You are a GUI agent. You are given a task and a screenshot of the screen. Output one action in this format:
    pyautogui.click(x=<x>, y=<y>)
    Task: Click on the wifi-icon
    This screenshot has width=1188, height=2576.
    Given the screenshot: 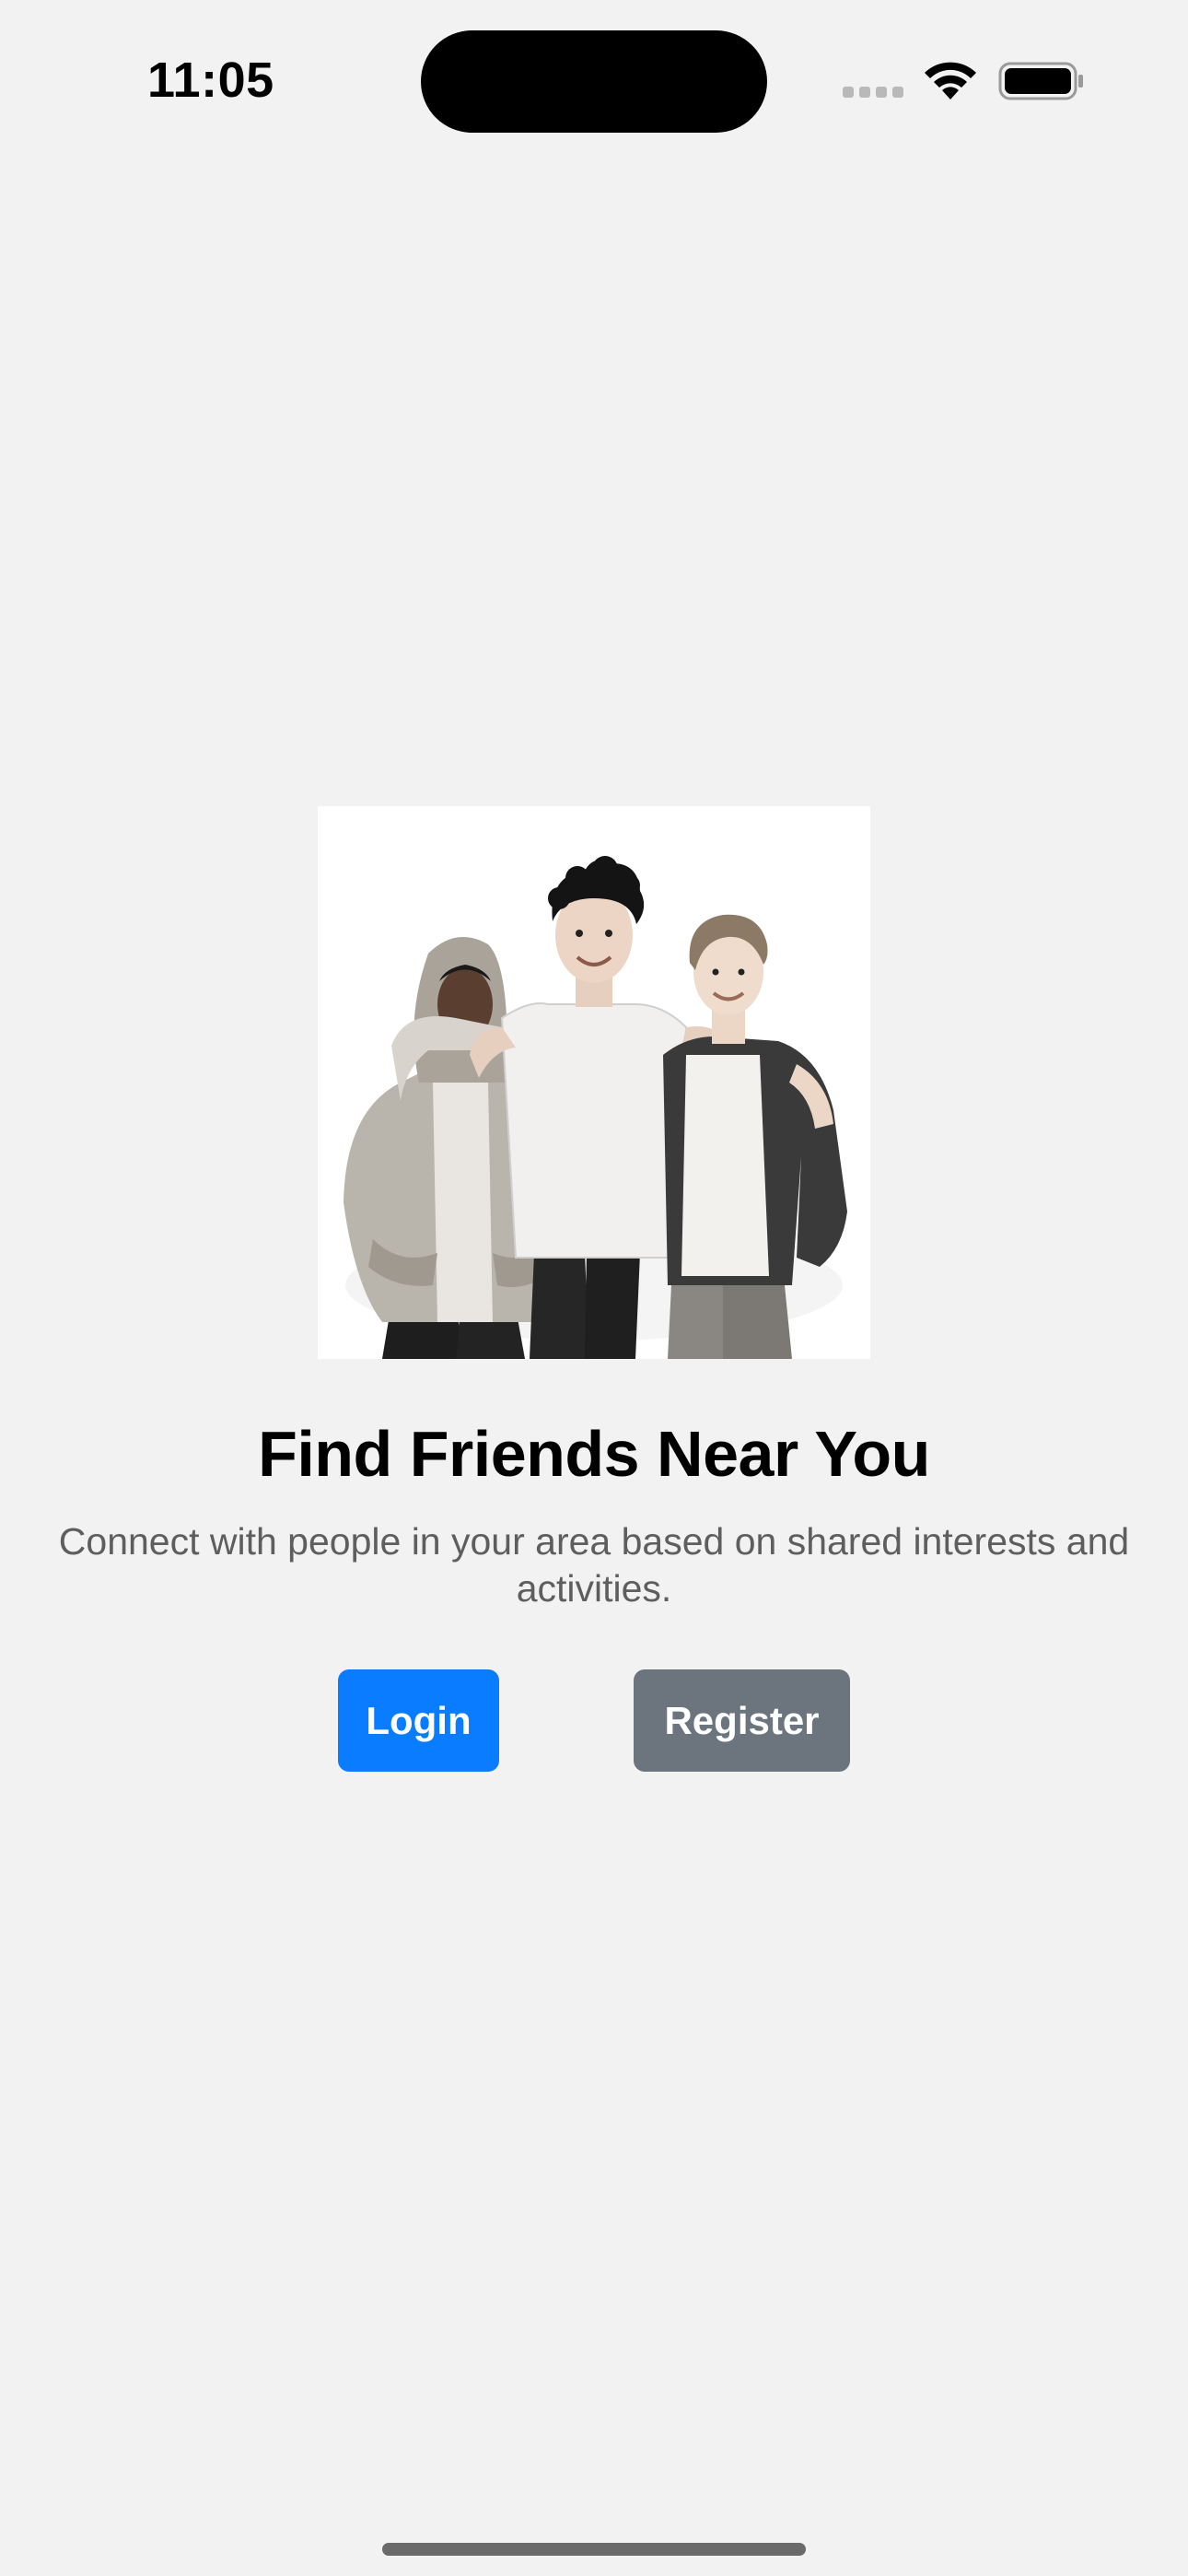 What is the action you would take?
    pyautogui.click(x=951, y=81)
    